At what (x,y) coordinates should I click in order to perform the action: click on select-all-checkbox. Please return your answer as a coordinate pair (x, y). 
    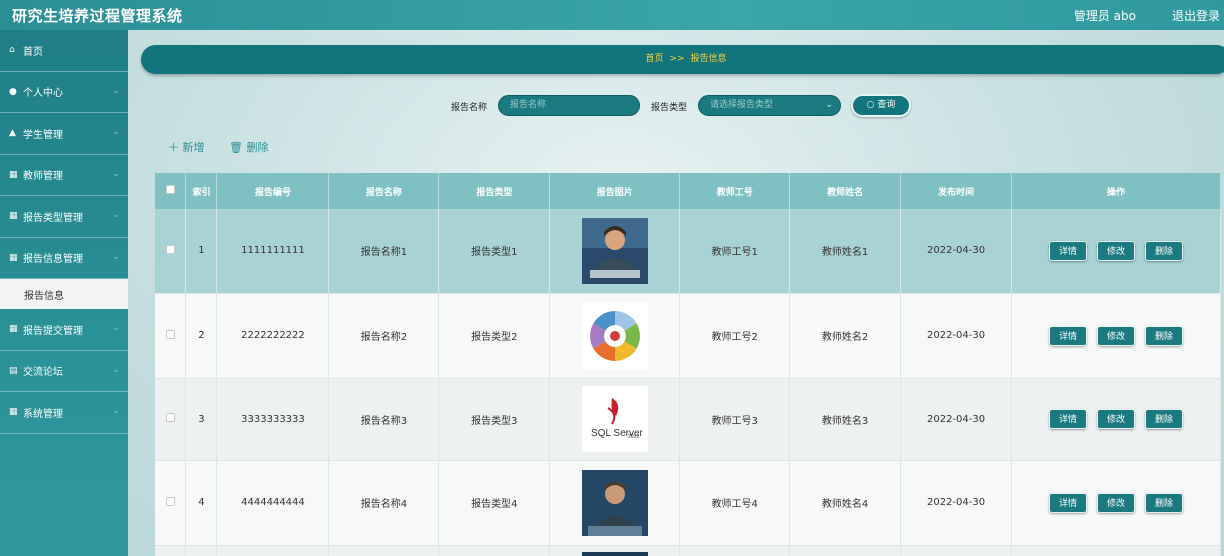
    Looking at the image, I should click on (171, 191).